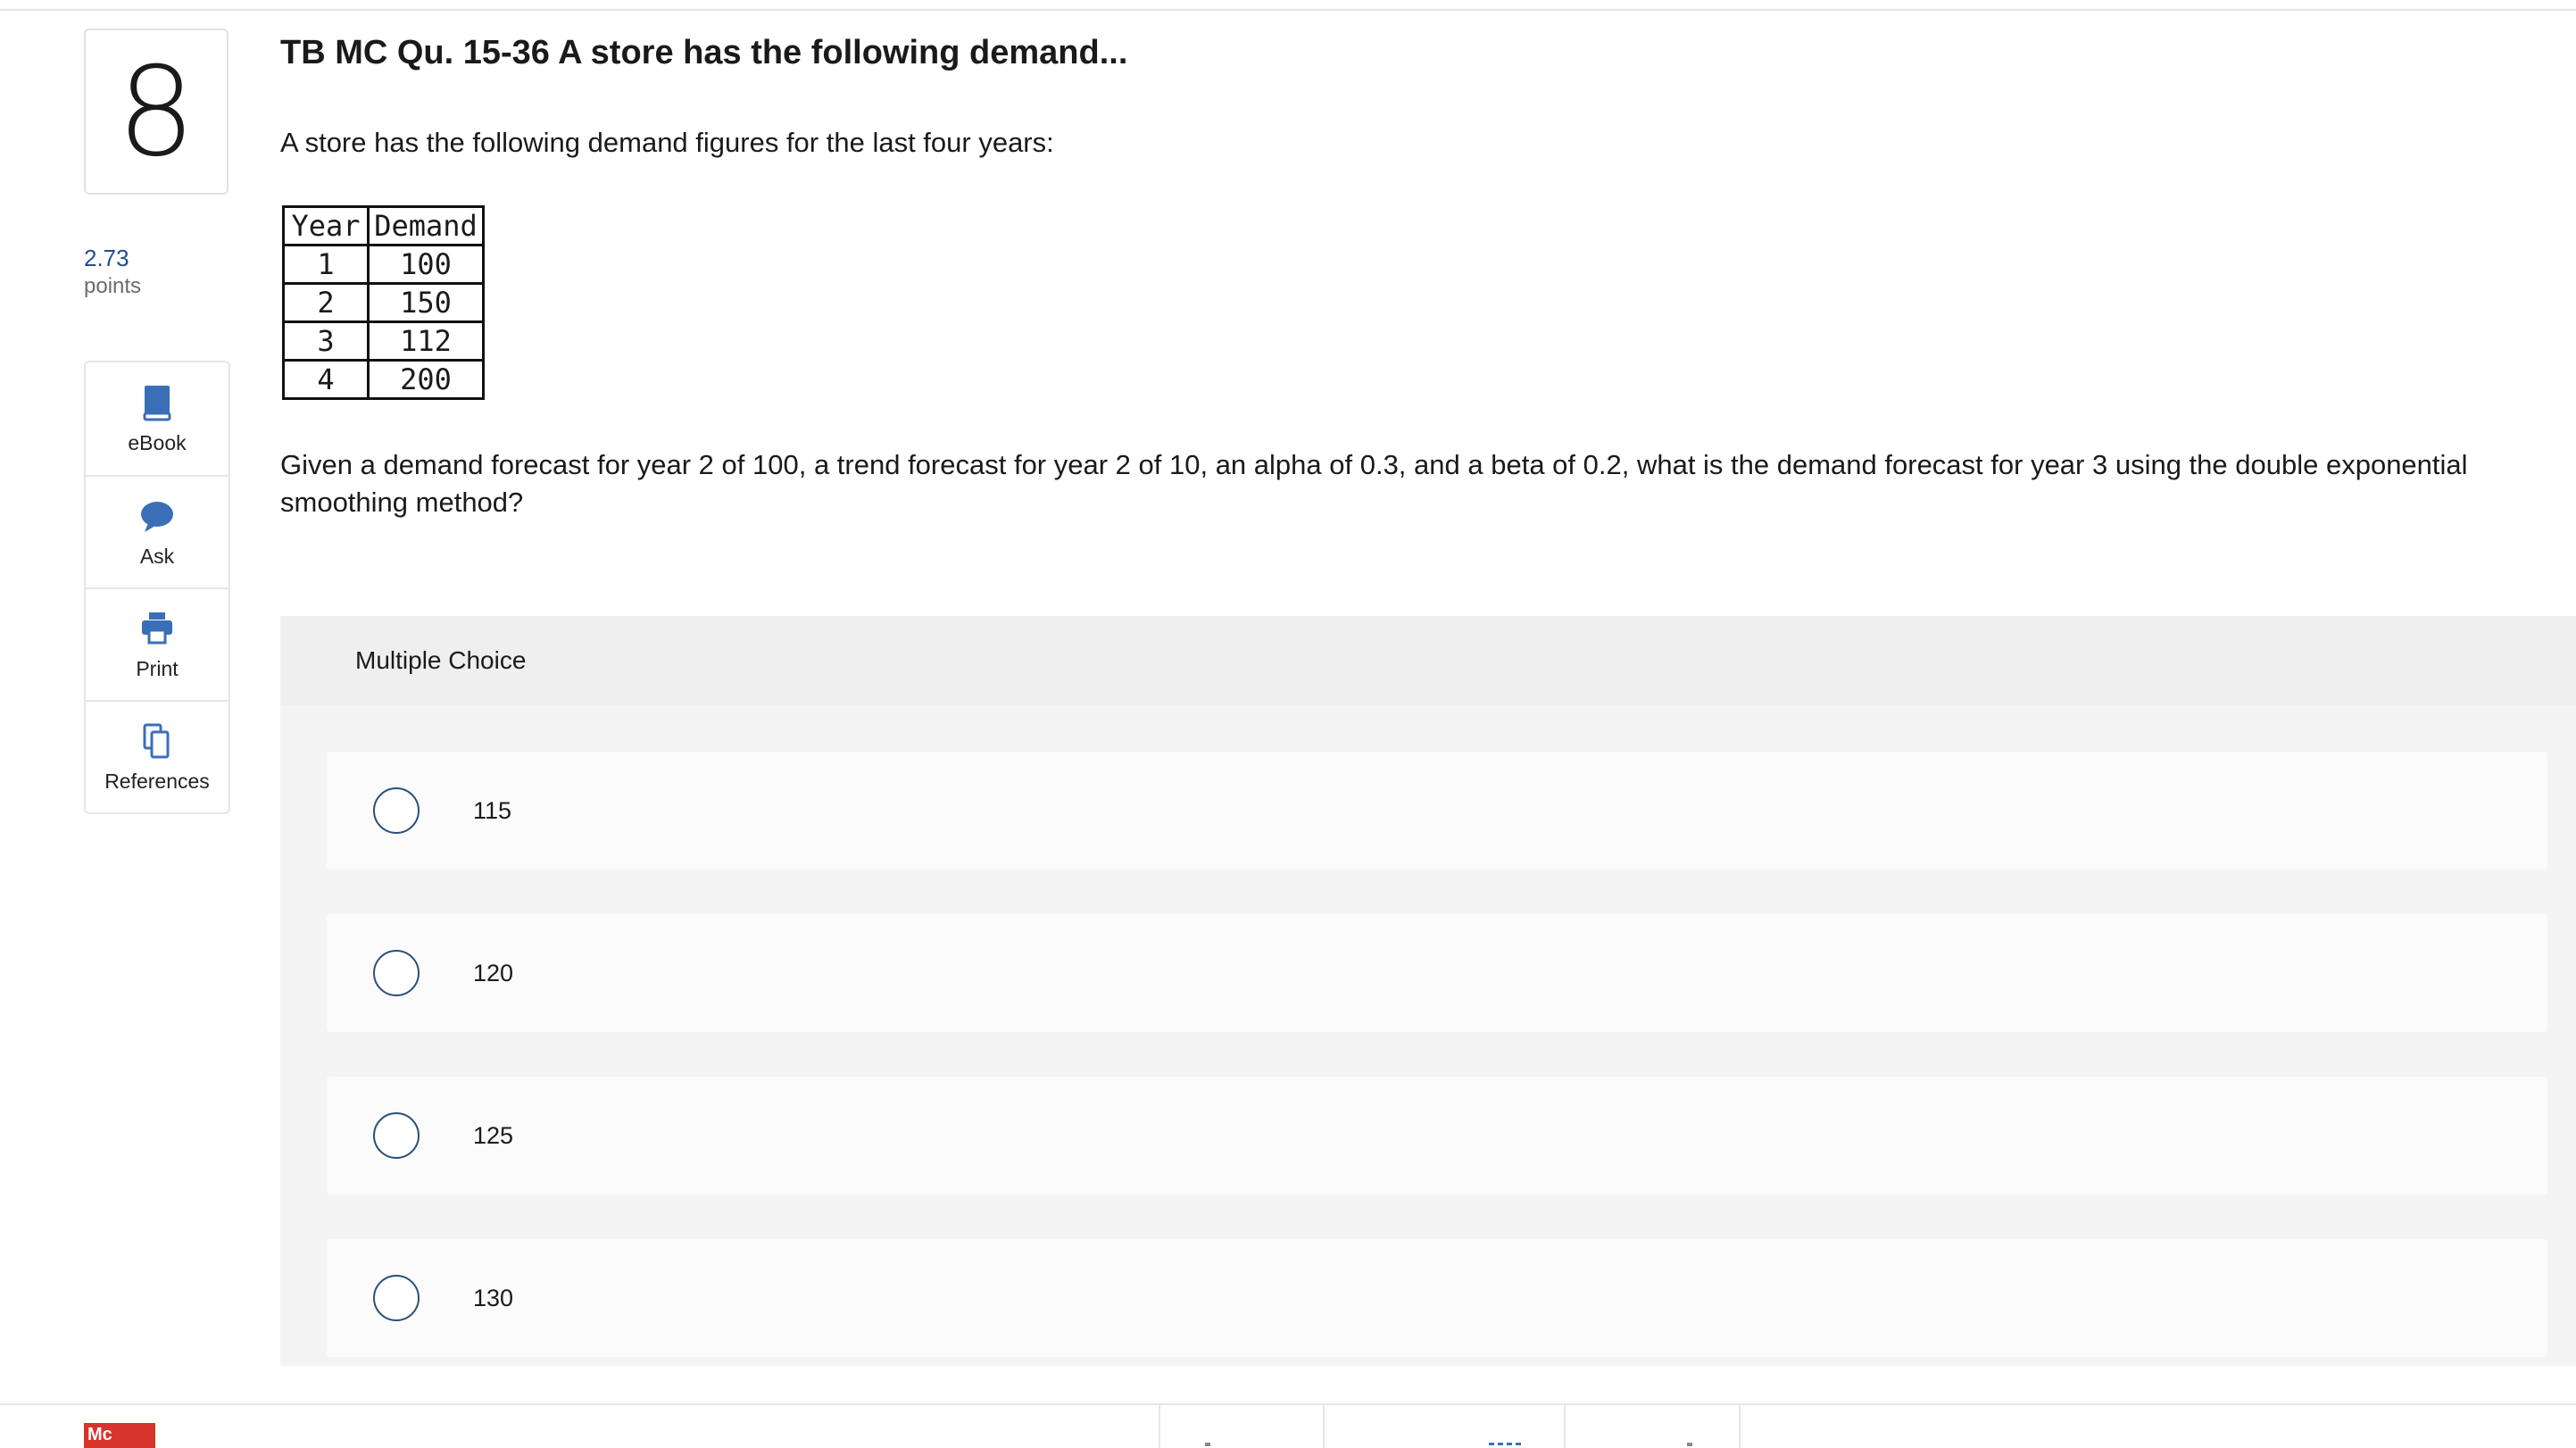 The height and width of the screenshot is (1448, 2576). I want to click on table-cell-demand: 150, so click(426, 302).